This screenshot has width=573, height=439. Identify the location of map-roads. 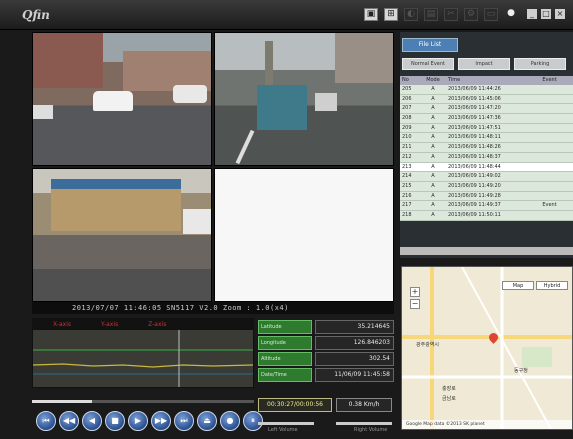
(487, 348).